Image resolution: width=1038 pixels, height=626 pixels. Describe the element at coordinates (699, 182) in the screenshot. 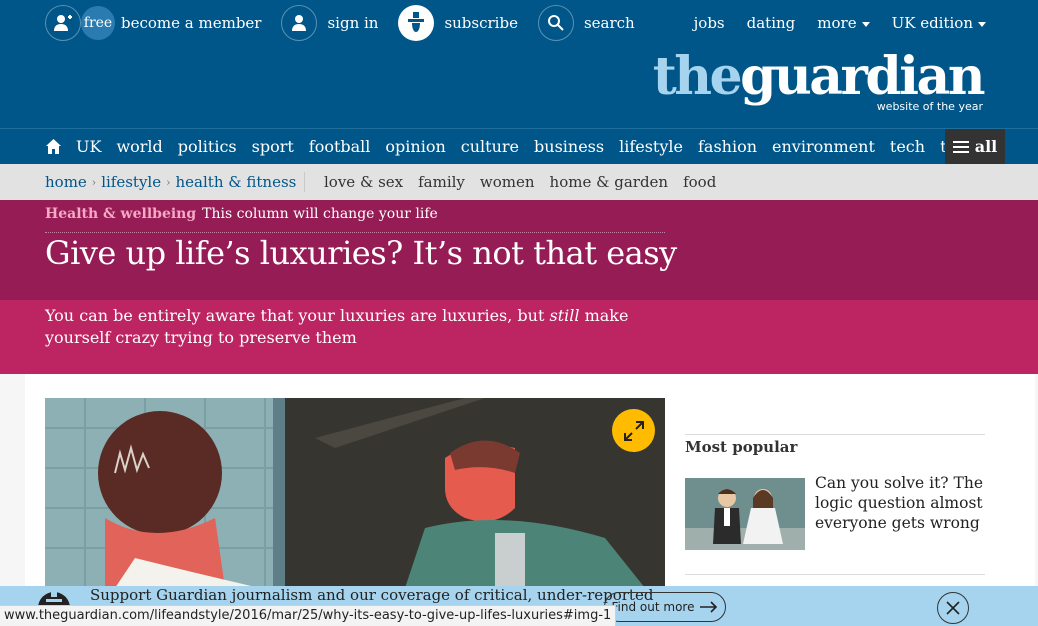

I see `subnav-food: food` at that location.